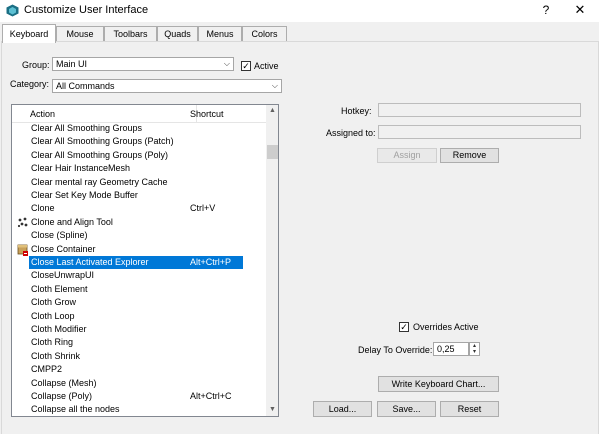  Describe the element at coordinates (12, 10) in the screenshot. I see `app-logo-icon` at that location.